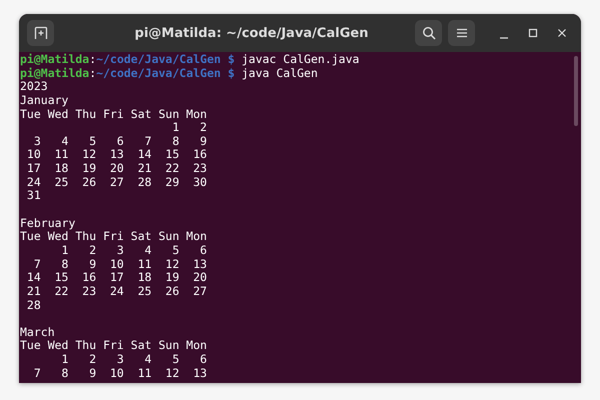 The width and height of the screenshot is (600, 400). I want to click on calendar-row-text: 1 2, so click(189, 128).